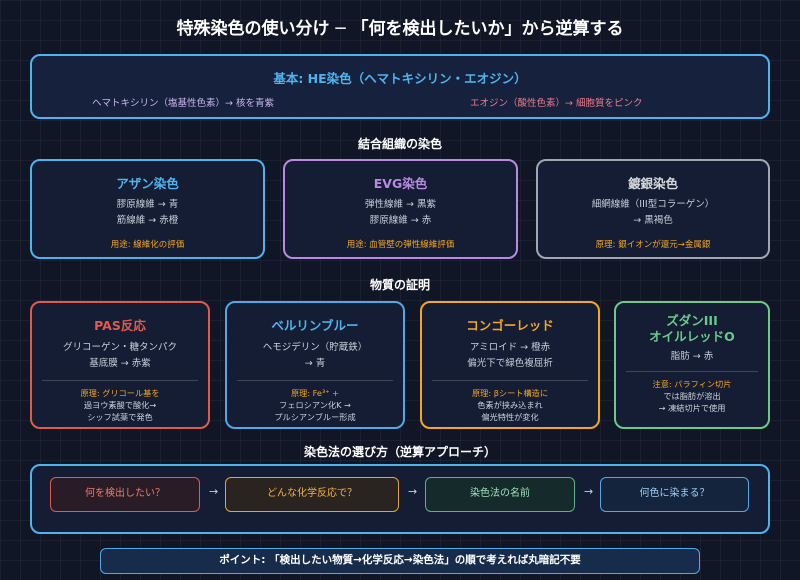 The height and width of the screenshot is (580, 800). Describe the element at coordinates (399, 452) in the screenshot. I see `section-method: 染色法の選び方（逆算アプローチ）` at that location.